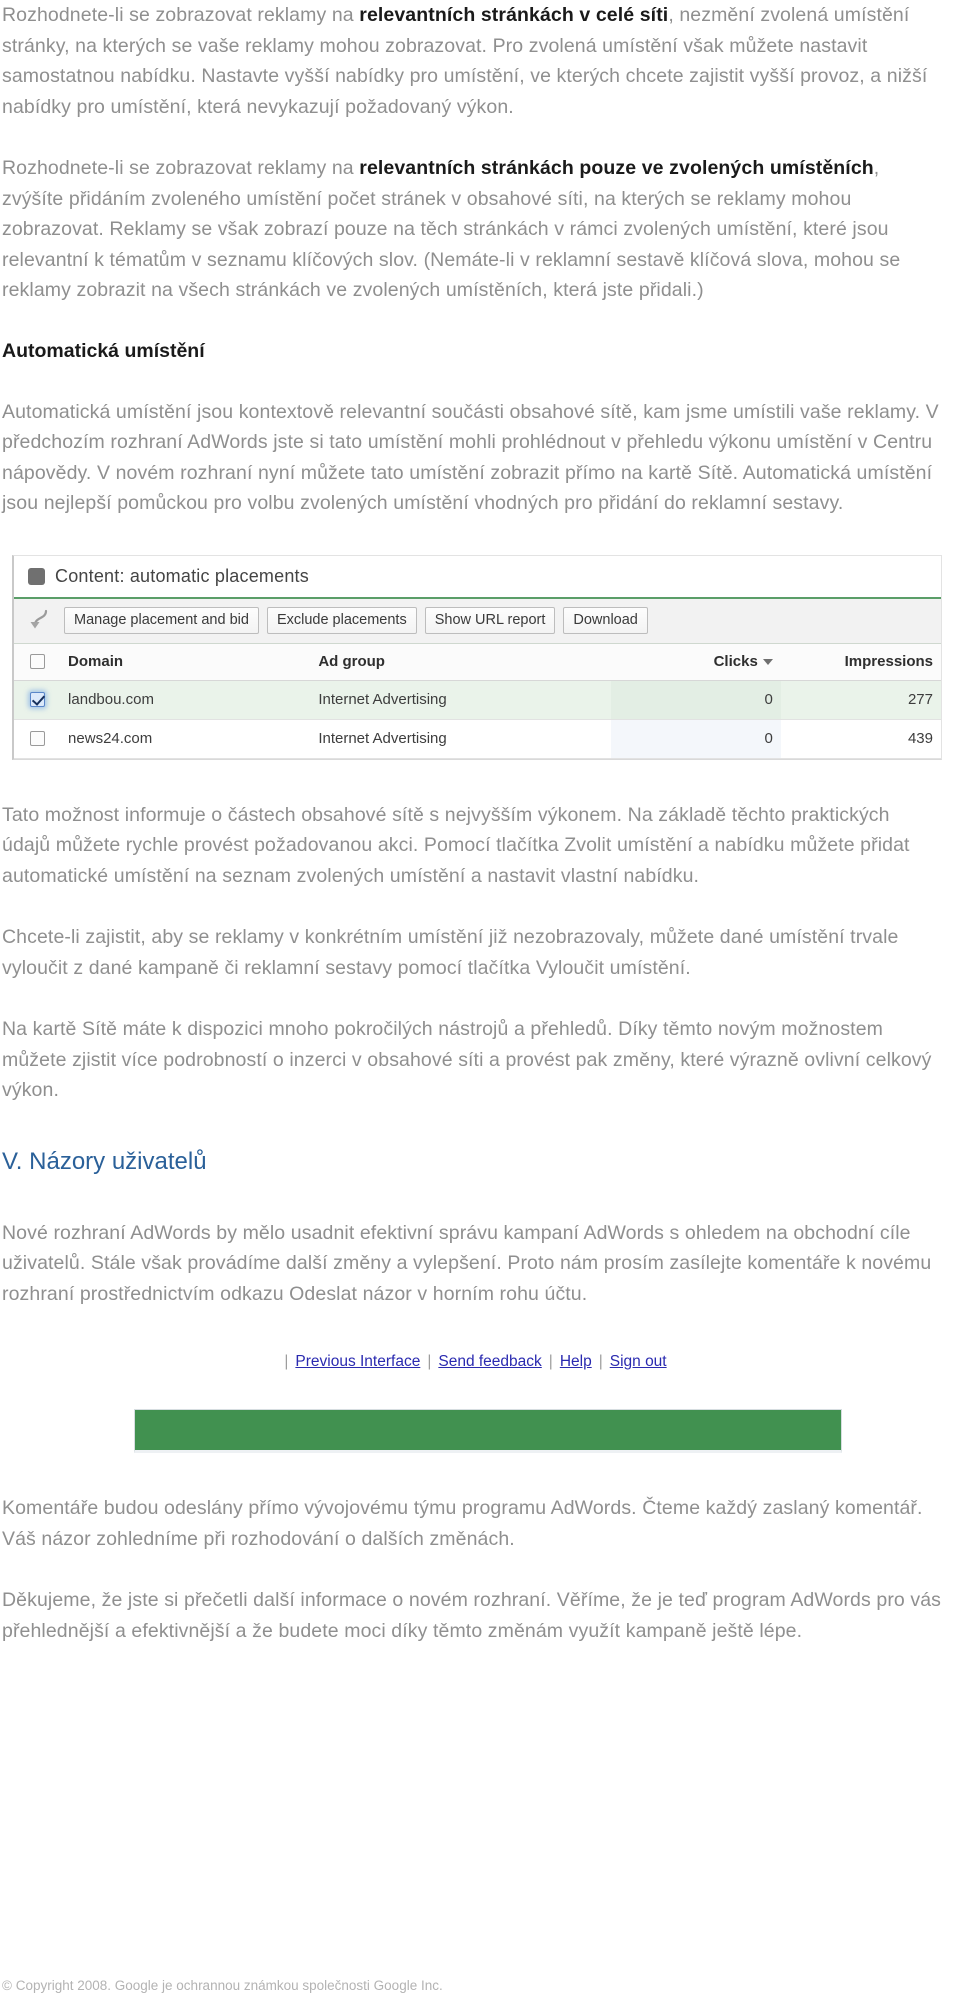 The image size is (960, 2015). Describe the element at coordinates (104, 1161) in the screenshot. I see `heading-section-v: V. Názory uživatelů` at that location.